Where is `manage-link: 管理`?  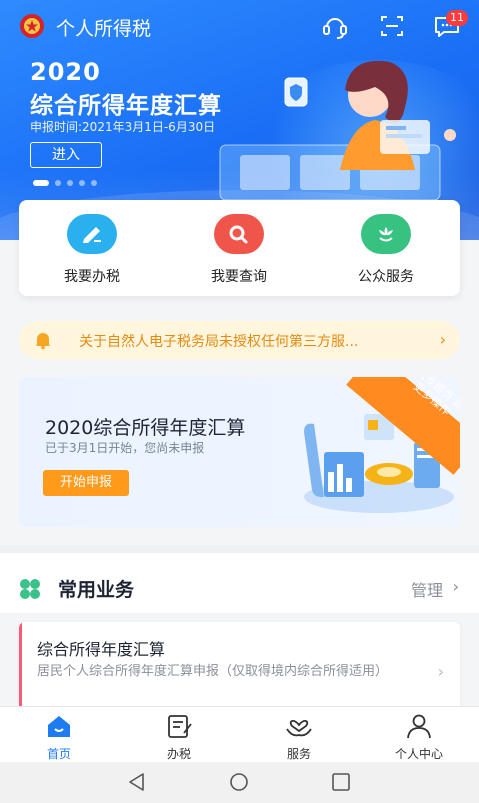
manage-link: 管理 is located at coordinates (427, 589).